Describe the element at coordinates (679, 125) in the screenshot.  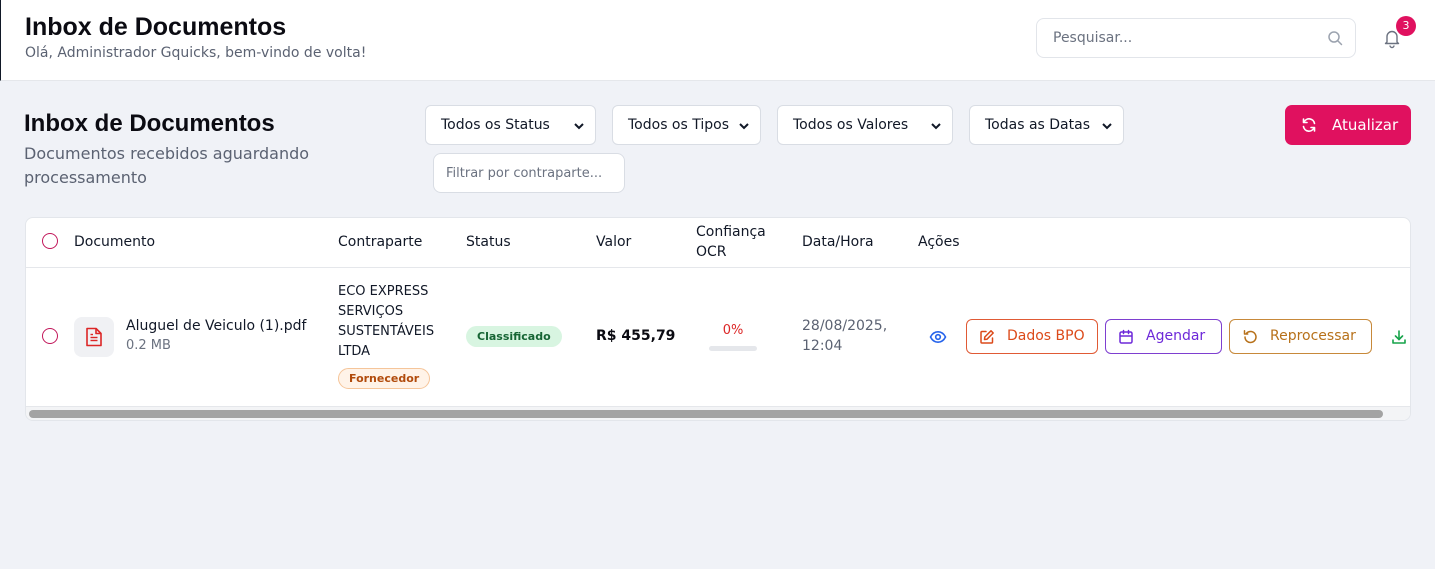
I see `type-filter-value: Todos os Tipos` at that location.